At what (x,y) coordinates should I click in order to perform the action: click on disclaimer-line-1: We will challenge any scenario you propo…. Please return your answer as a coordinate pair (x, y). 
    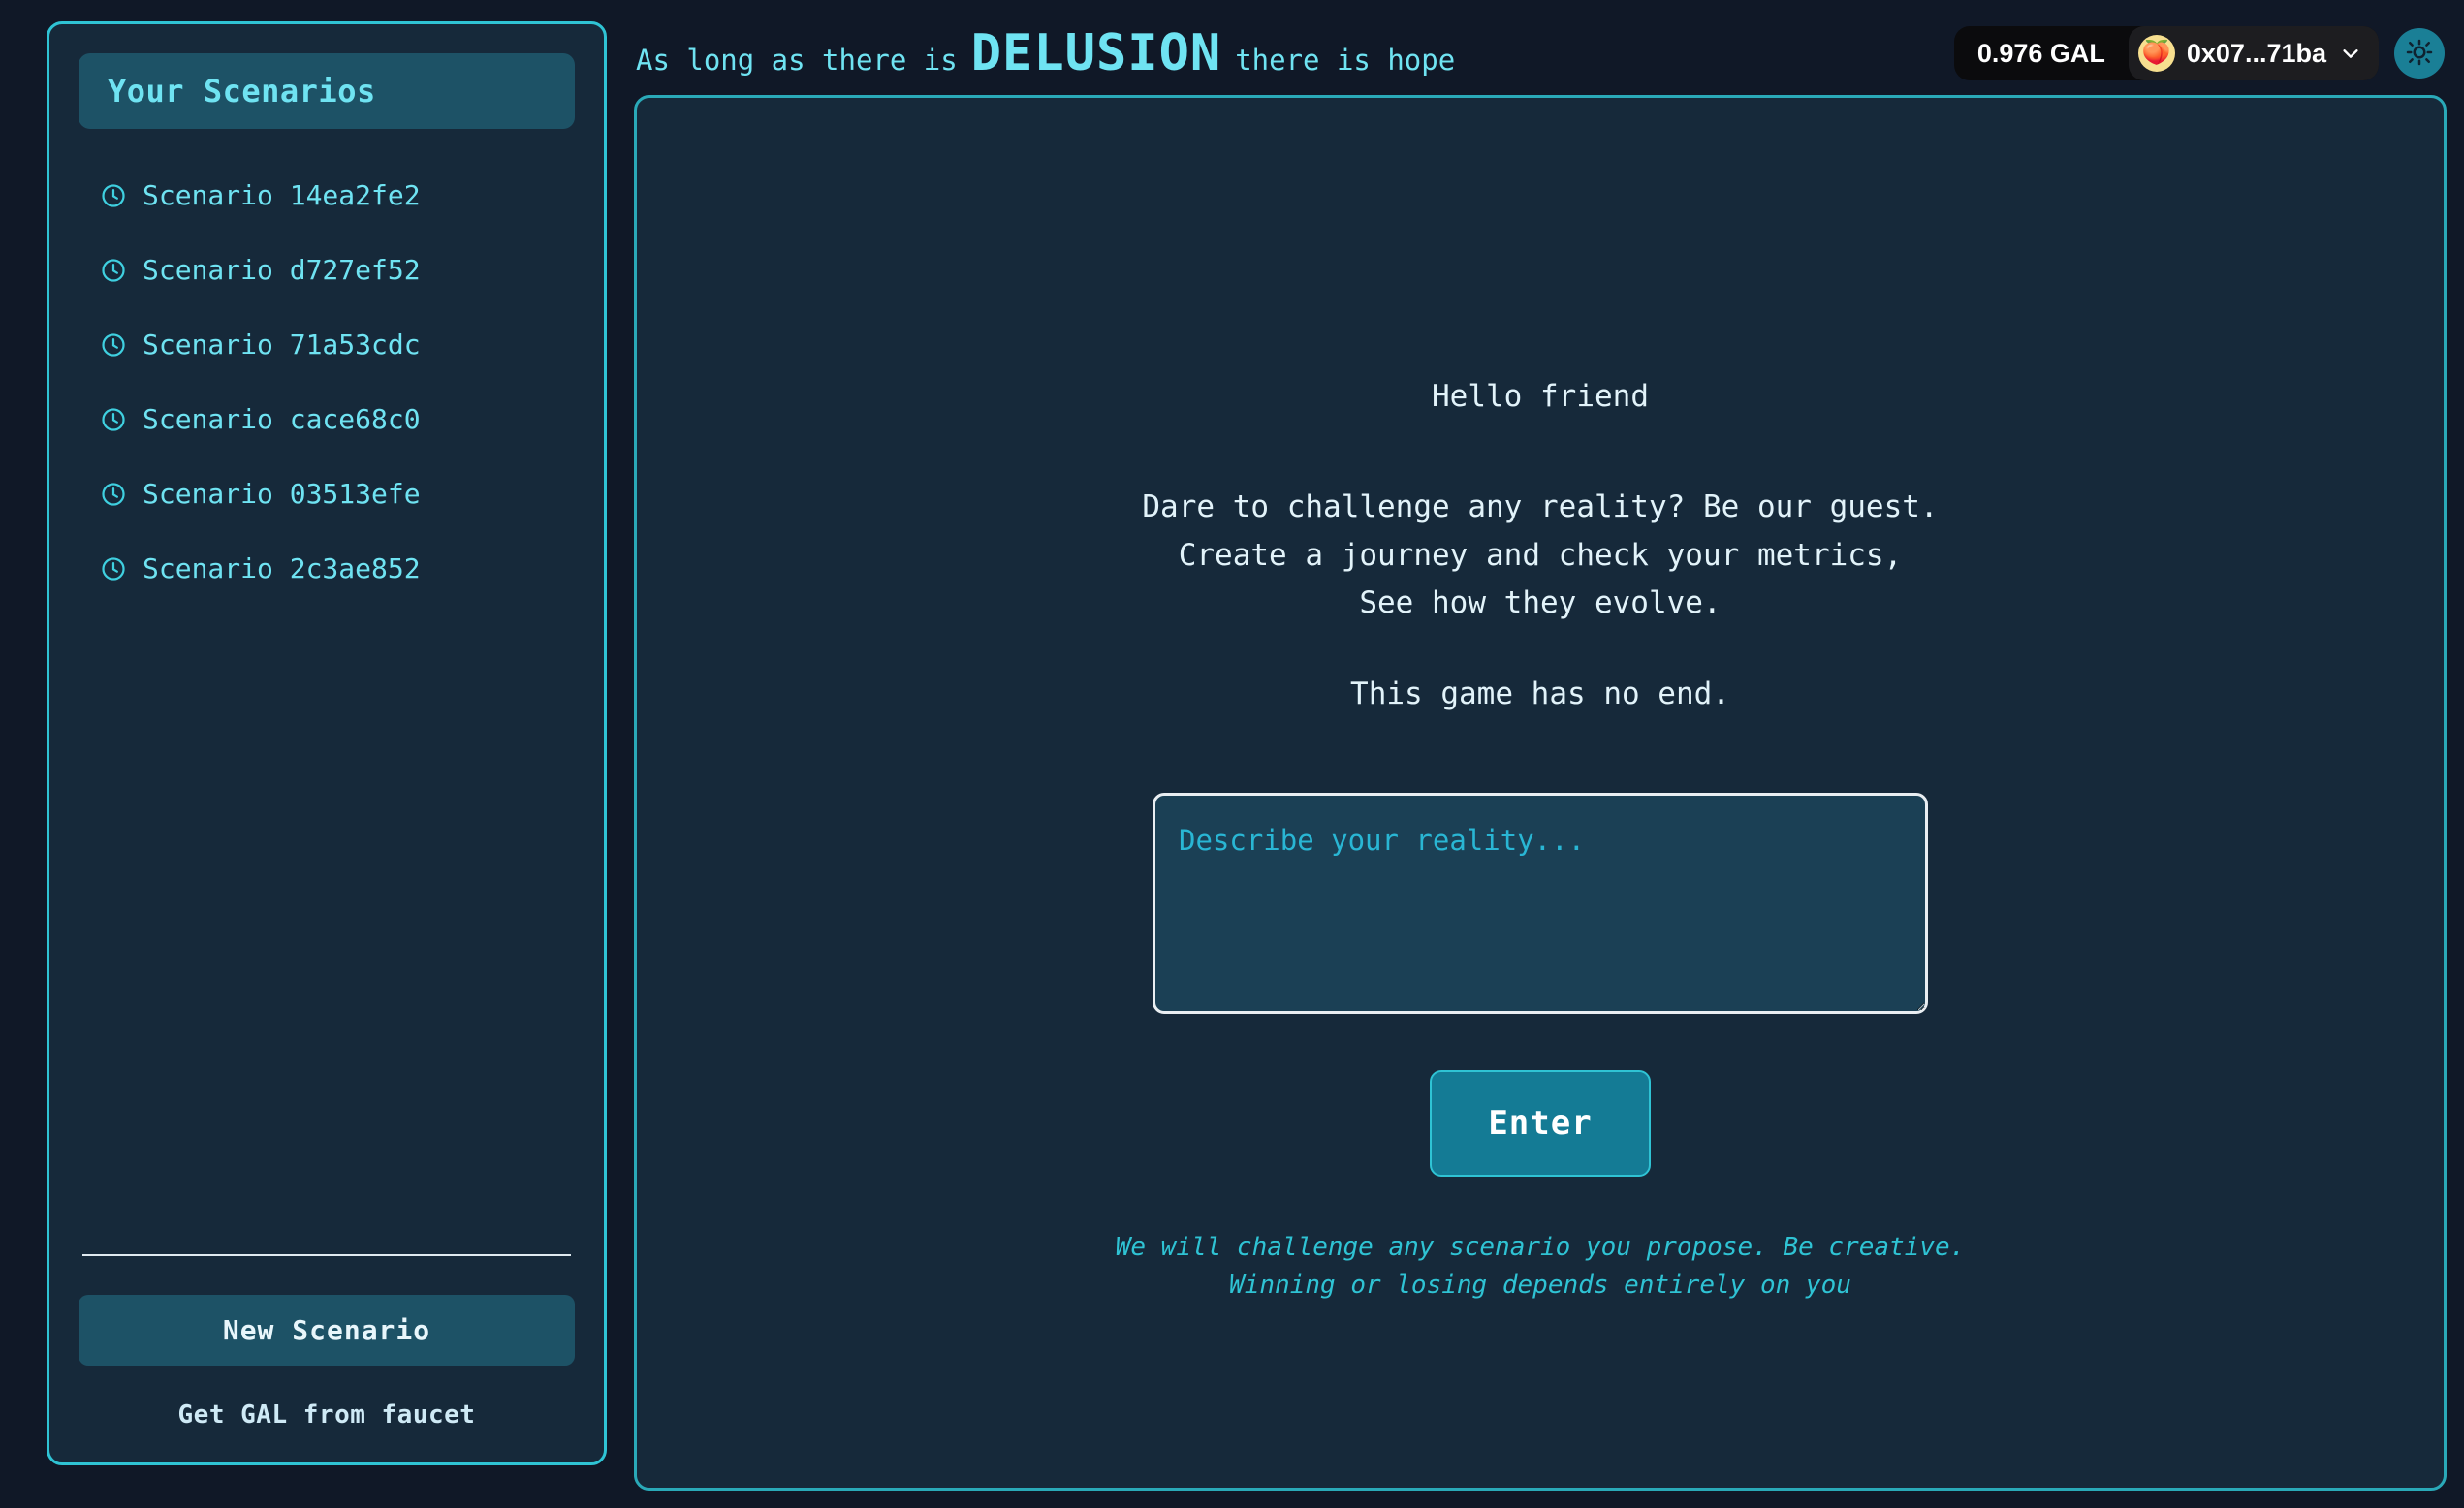
    Looking at the image, I should click on (1540, 1247).